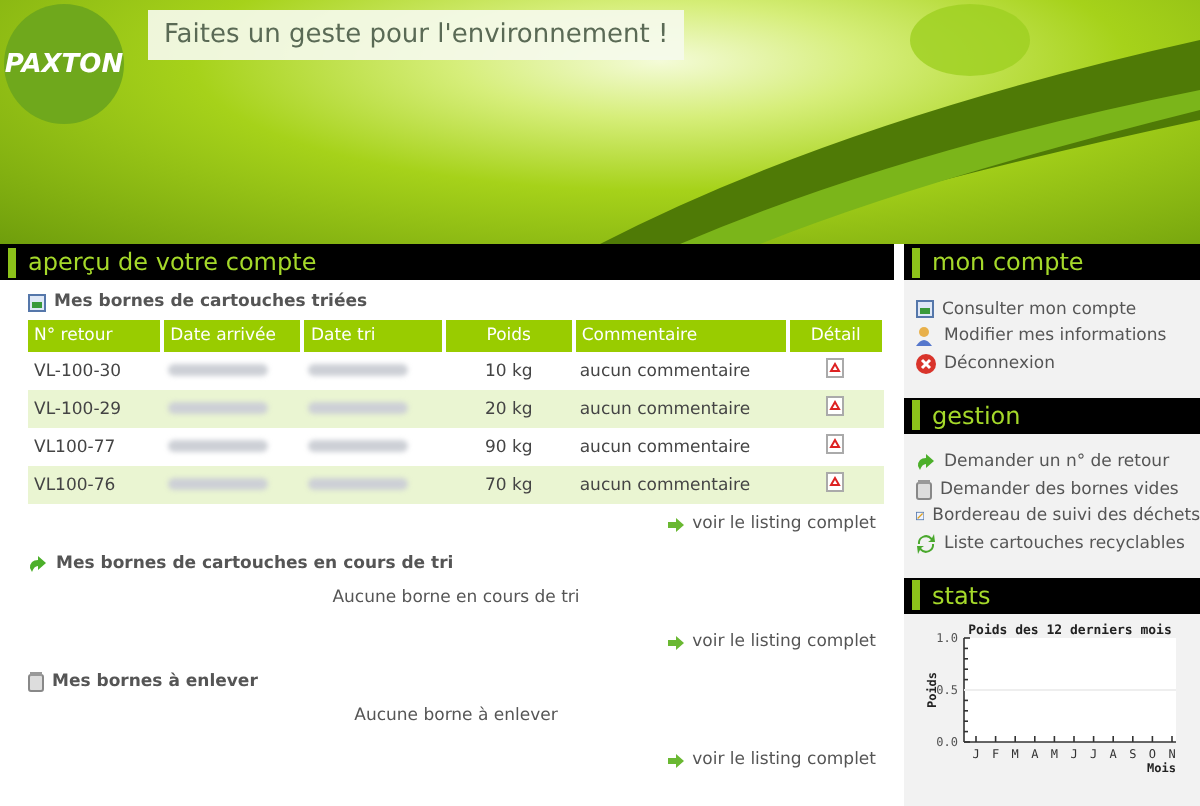  I want to click on column-header: Date arrivée, so click(232, 336).